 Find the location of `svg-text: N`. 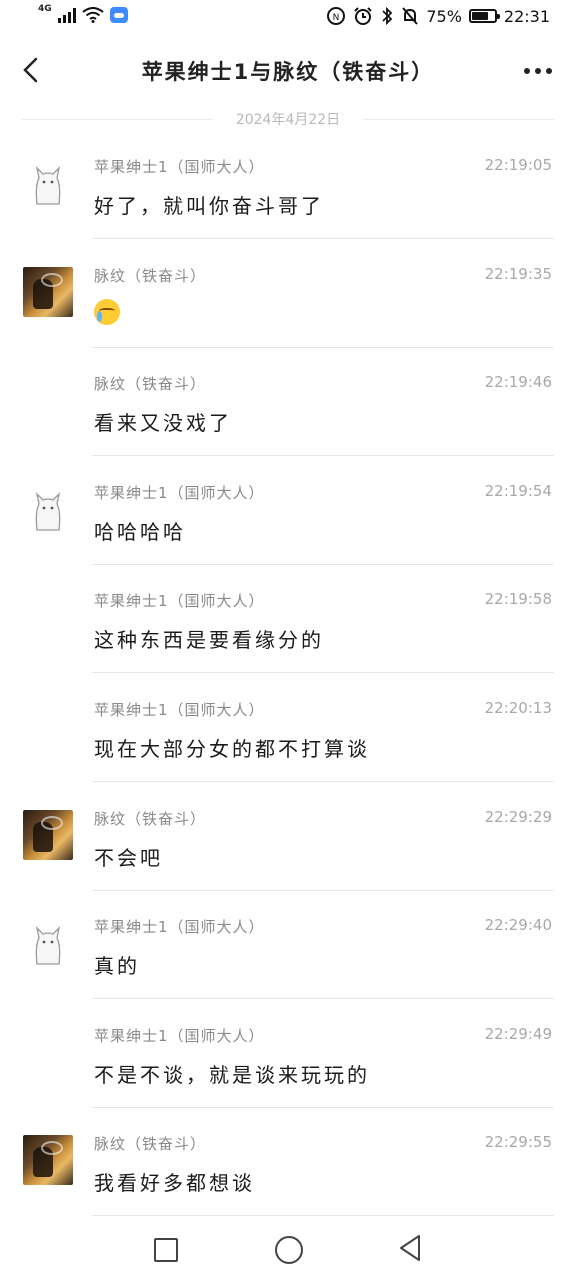

svg-text: N is located at coordinates (336, 18).